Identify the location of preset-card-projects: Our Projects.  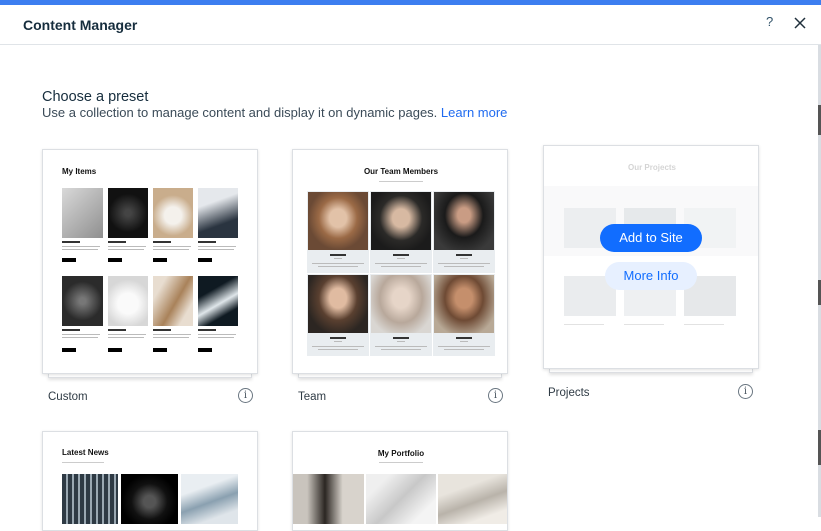
(651, 257).